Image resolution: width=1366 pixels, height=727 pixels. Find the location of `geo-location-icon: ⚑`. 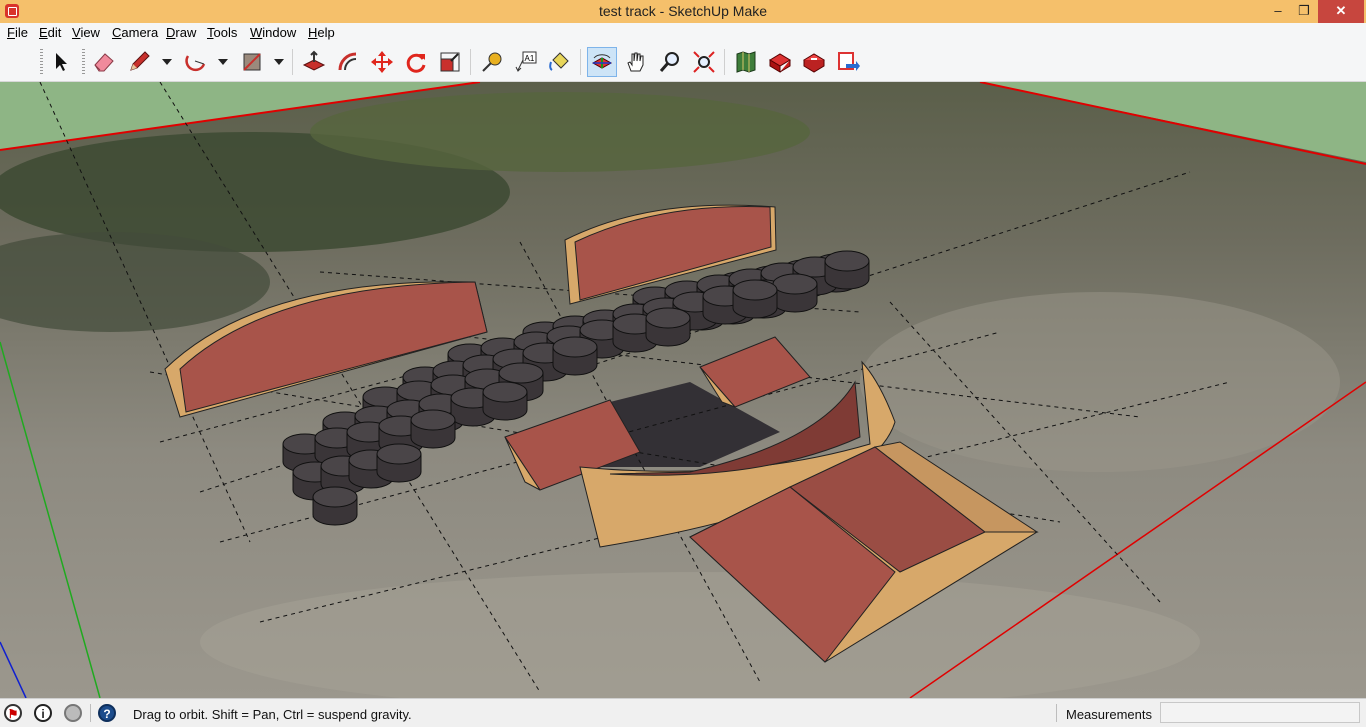

geo-location-icon: ⚑ is located at coordinates (13, 713).